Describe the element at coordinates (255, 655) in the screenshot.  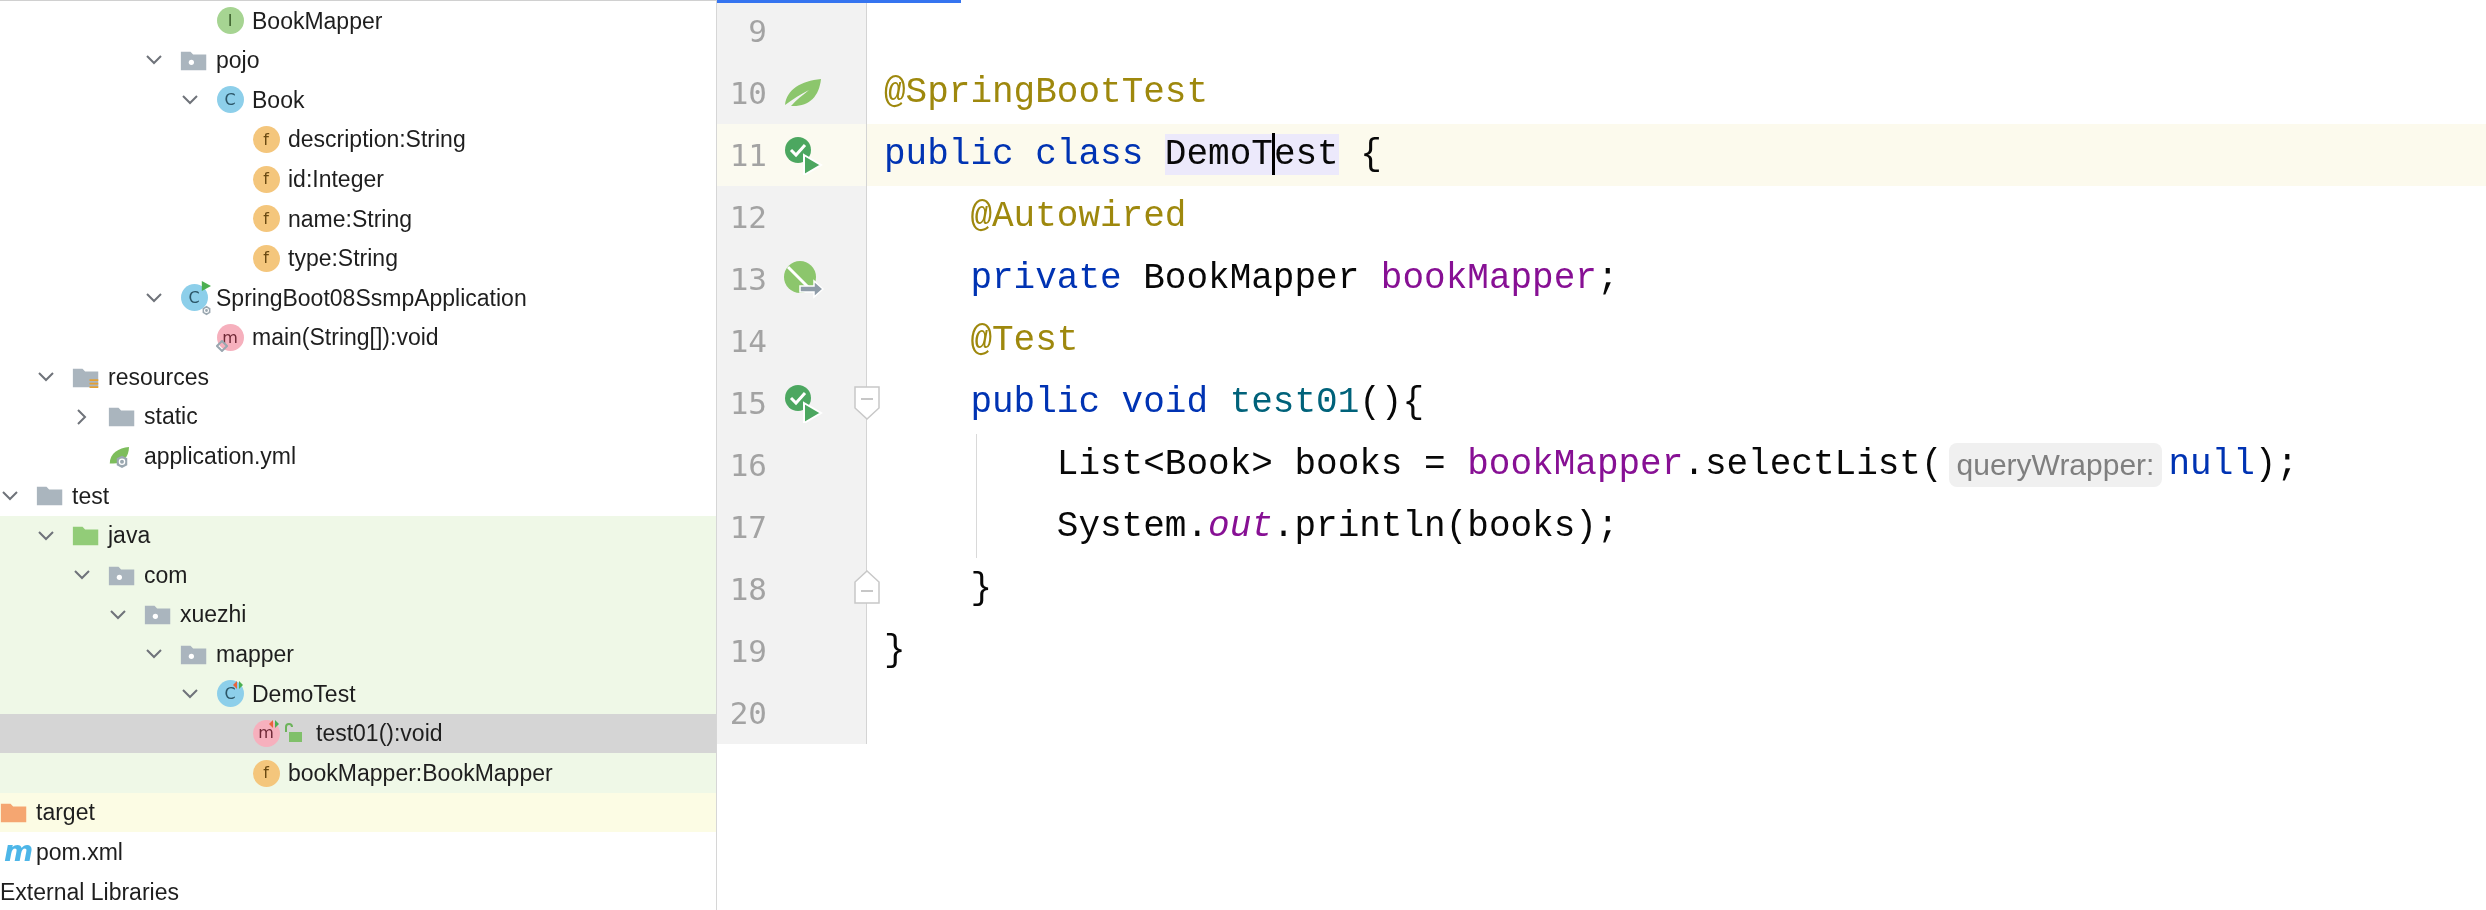
I see `item-label: mapper` at that location.